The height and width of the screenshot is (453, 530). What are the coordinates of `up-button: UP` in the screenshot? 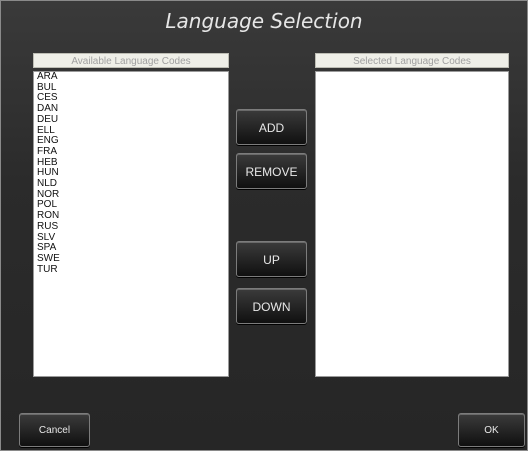 It's located at (271, 259).